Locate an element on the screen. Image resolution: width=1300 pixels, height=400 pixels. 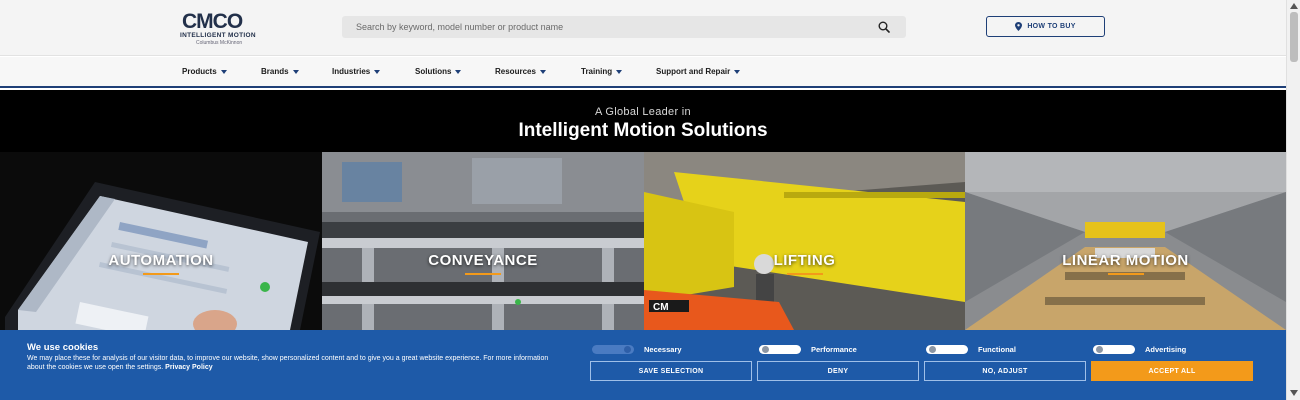
page-scrollbar is located at coordinates (1293, 200).